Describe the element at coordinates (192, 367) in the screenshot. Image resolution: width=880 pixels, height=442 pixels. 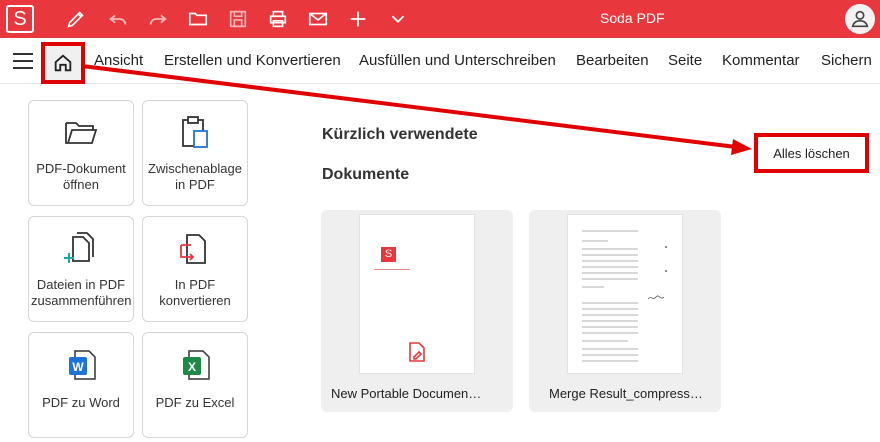
I see `excel-badge: X` at that location.